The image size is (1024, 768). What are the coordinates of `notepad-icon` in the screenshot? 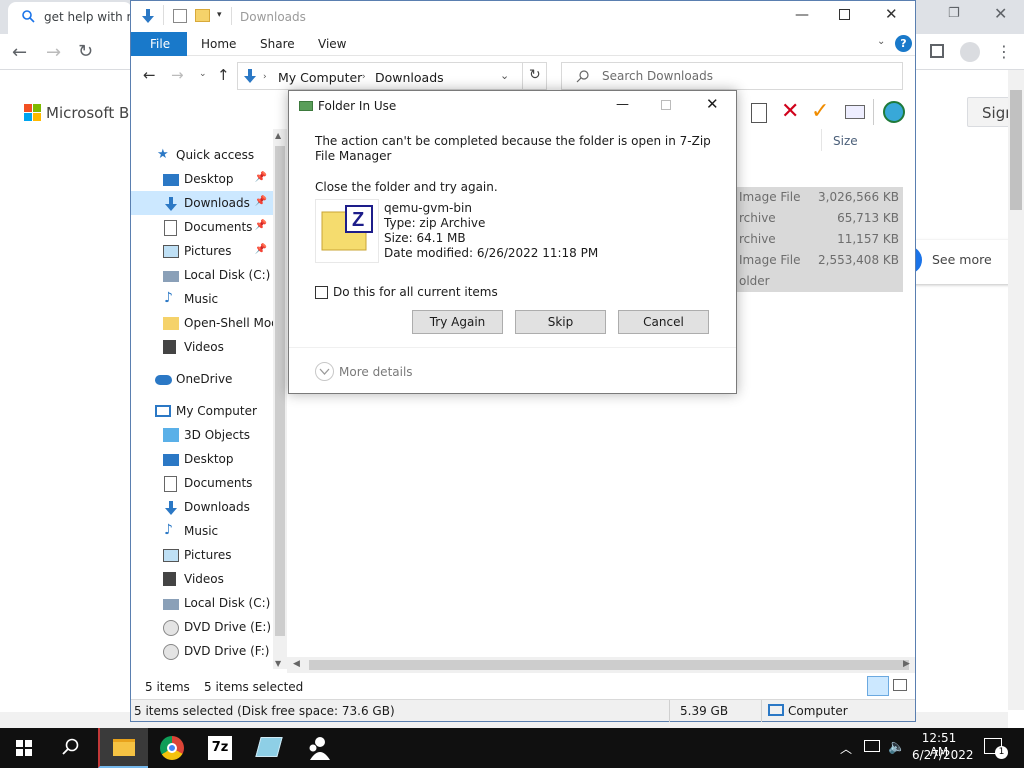 It's located at (269, 747).